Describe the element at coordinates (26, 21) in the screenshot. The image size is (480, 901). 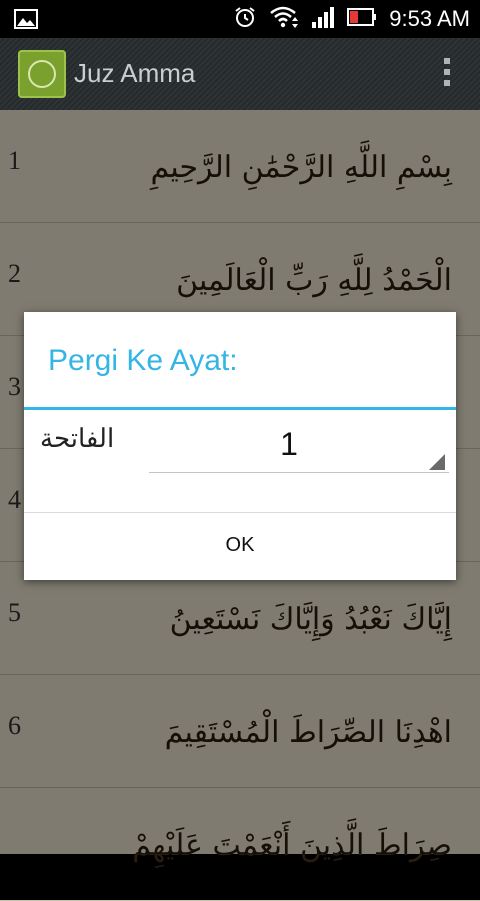
I see `image-icon` at that location.